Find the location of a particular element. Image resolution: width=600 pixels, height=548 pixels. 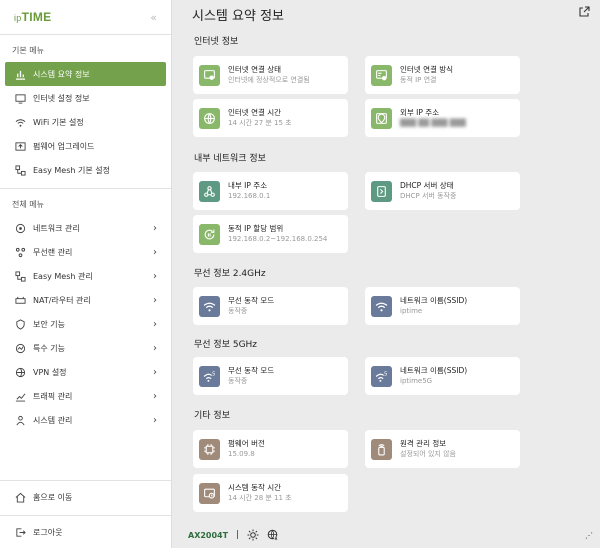

basic-menu-label: 기본 메뉴 is located at coordinates (28, 50).